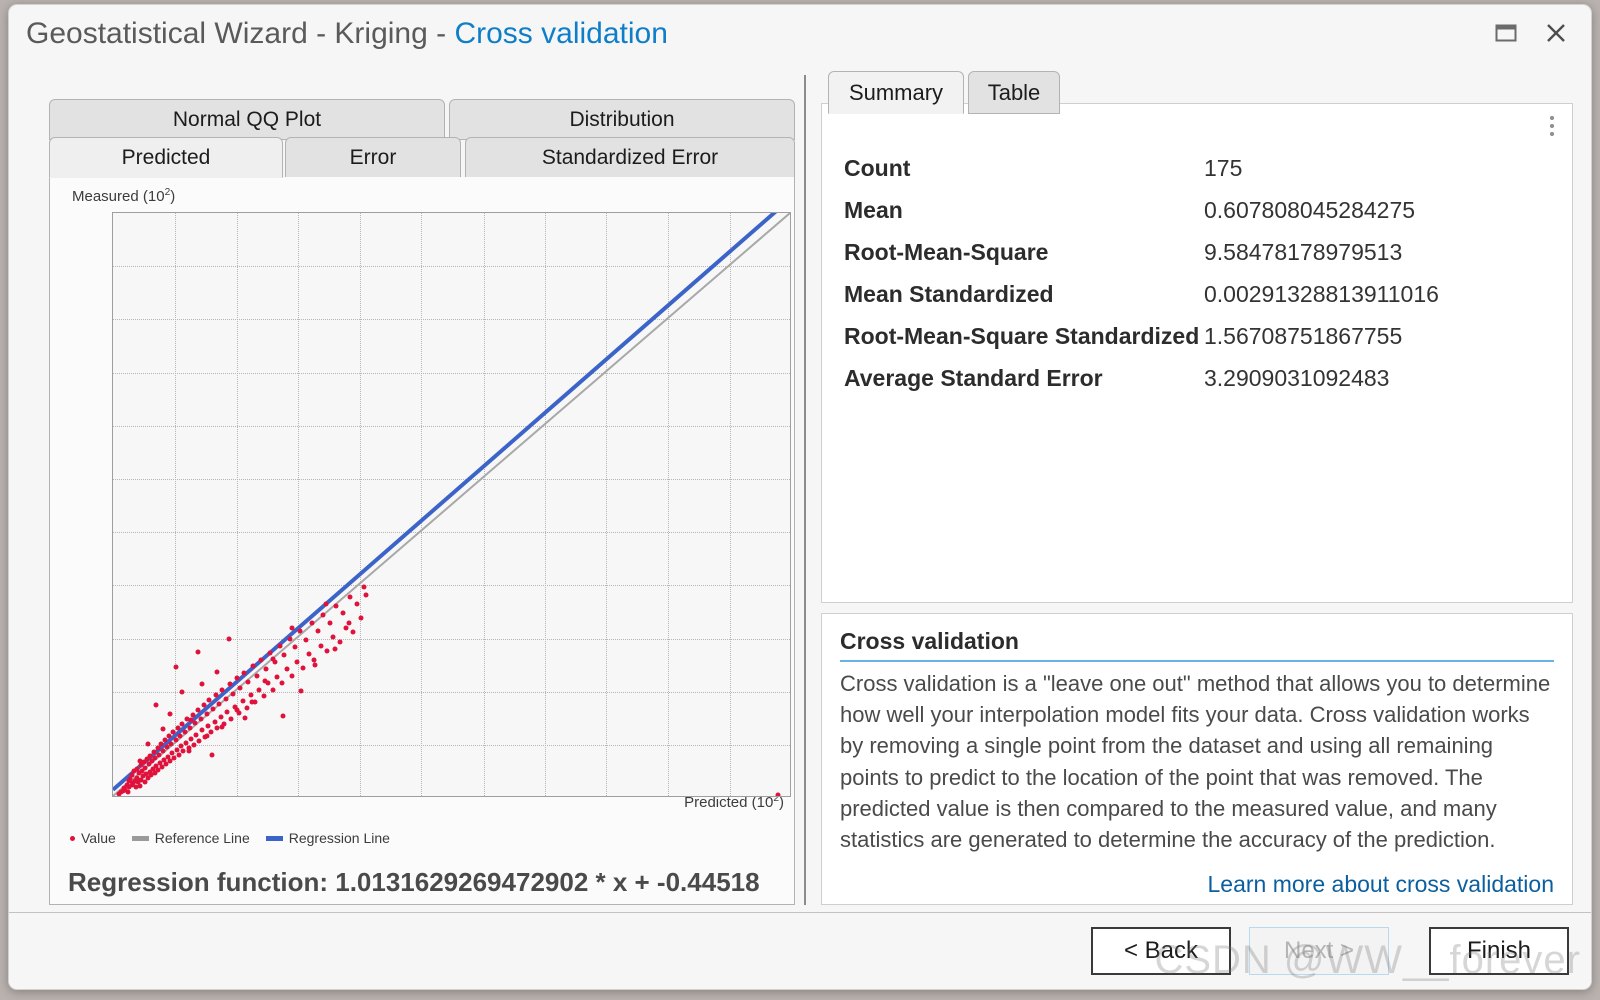 This screenshot has height=1000, width=1600. What do you see at coordinates (800, 951) in the screenshot?
I see `footer-bar: < Back Next > Finish` at bounding box center [800, 951].